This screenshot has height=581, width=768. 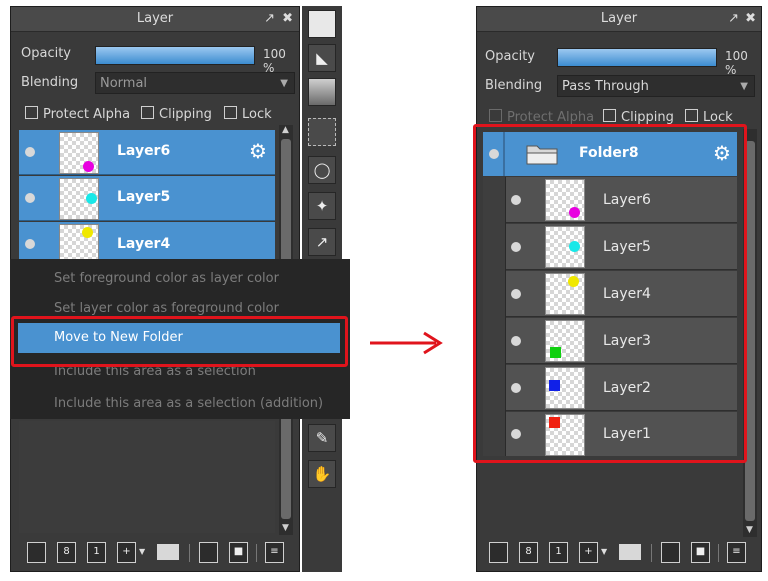 I want to click on transform-icon: ↗, so click(x=322, y=242).